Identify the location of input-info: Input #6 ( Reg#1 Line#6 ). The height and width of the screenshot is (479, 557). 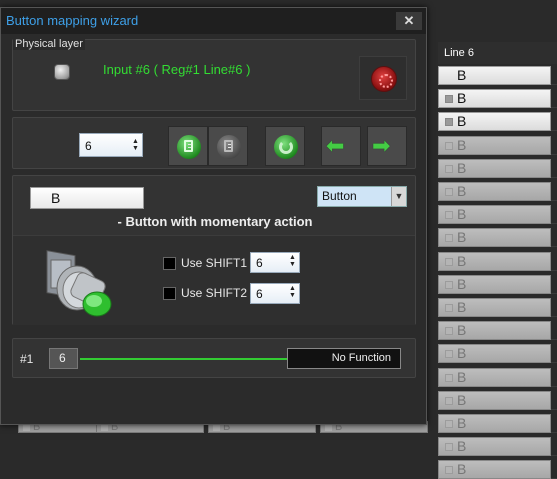
(177, 69).